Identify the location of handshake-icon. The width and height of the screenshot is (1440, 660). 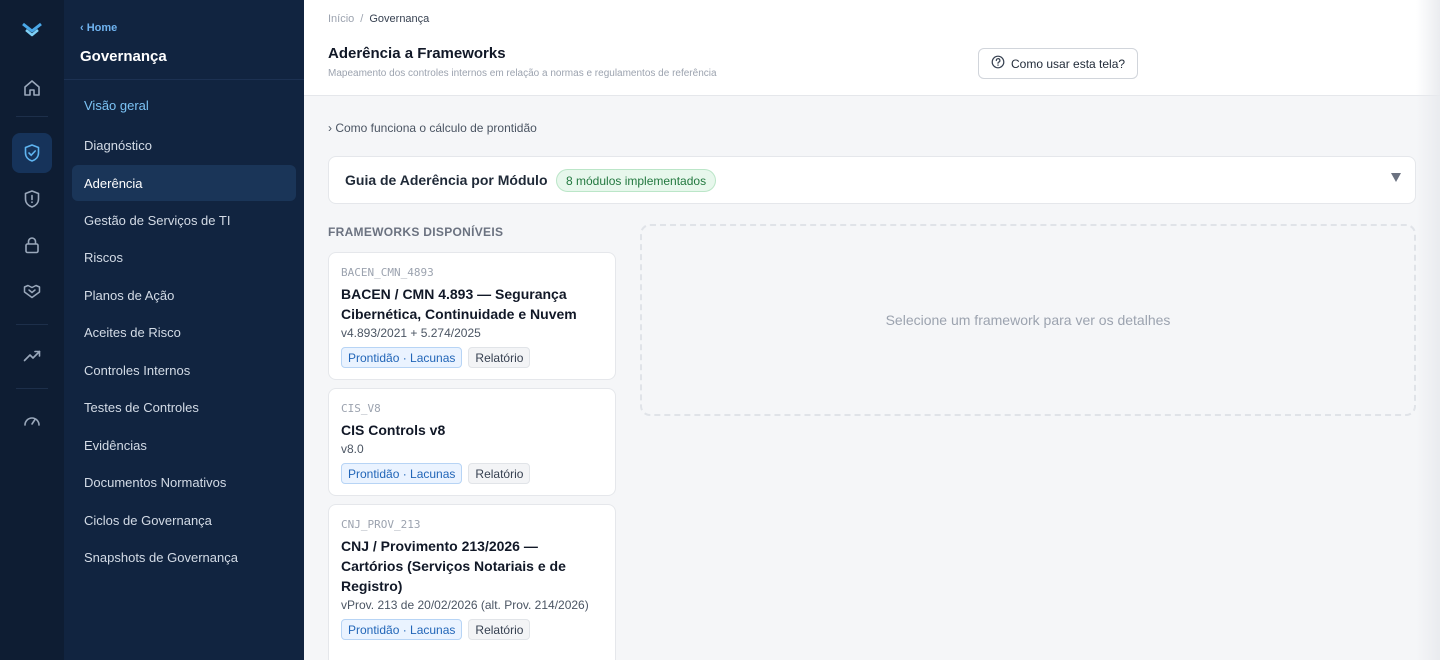
(32, 291).